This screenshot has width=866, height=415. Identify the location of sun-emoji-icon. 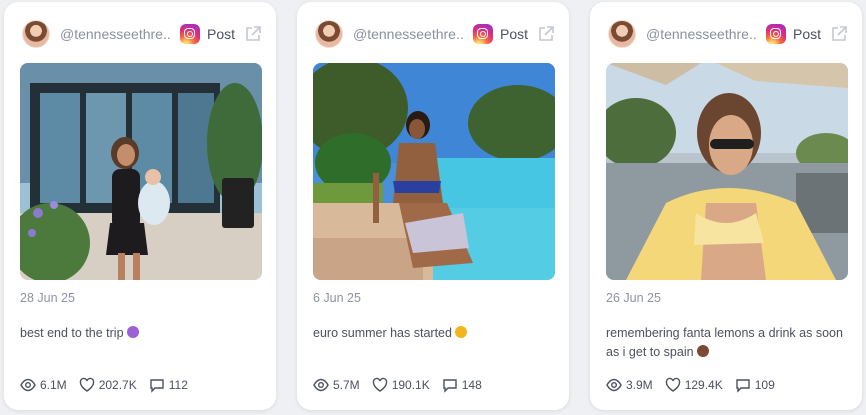
(460, 332).